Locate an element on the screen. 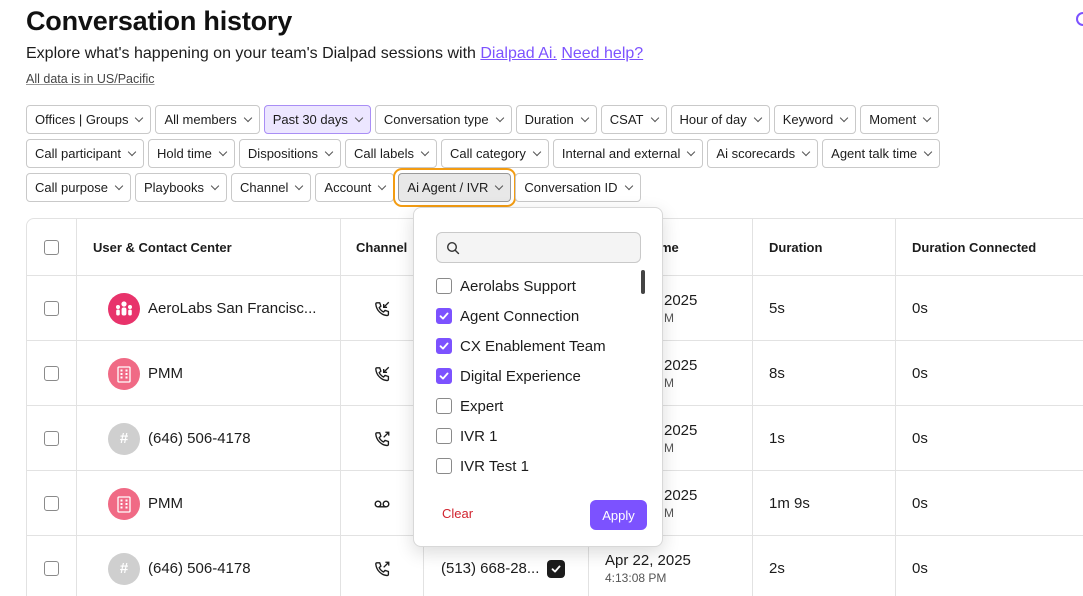  dropdown-search is located at coordinates (538, 247).